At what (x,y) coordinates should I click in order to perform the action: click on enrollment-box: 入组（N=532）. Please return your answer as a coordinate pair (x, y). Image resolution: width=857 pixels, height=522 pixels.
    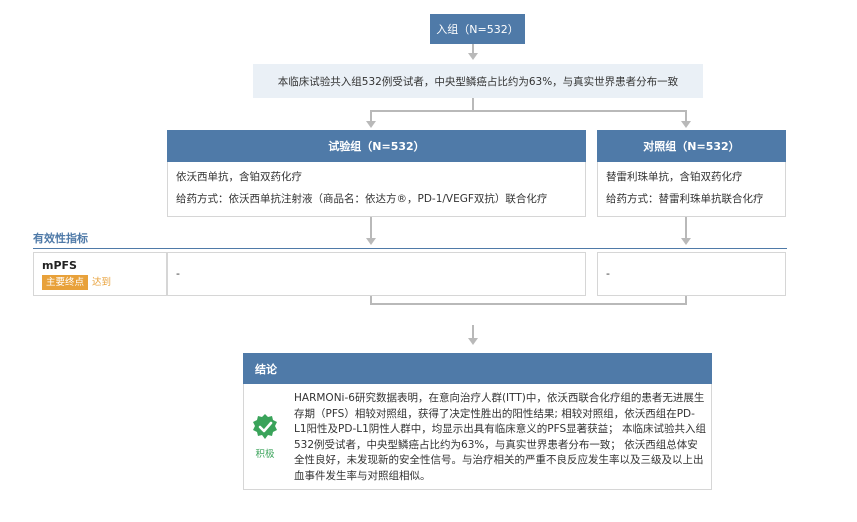
    Looking at the image, I should click on (477, 29).